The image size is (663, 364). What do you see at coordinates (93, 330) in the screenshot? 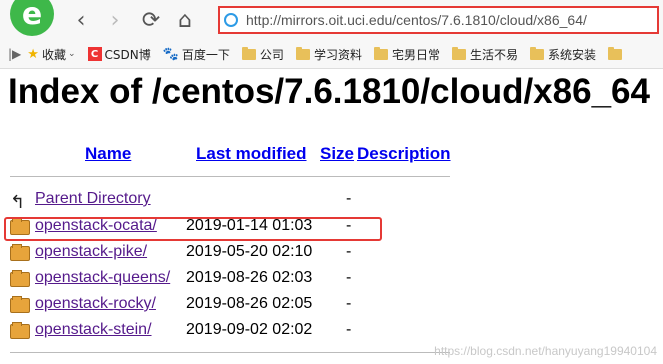
I see `directory-link: openstack-stein/` at bounding box center [93, 330].